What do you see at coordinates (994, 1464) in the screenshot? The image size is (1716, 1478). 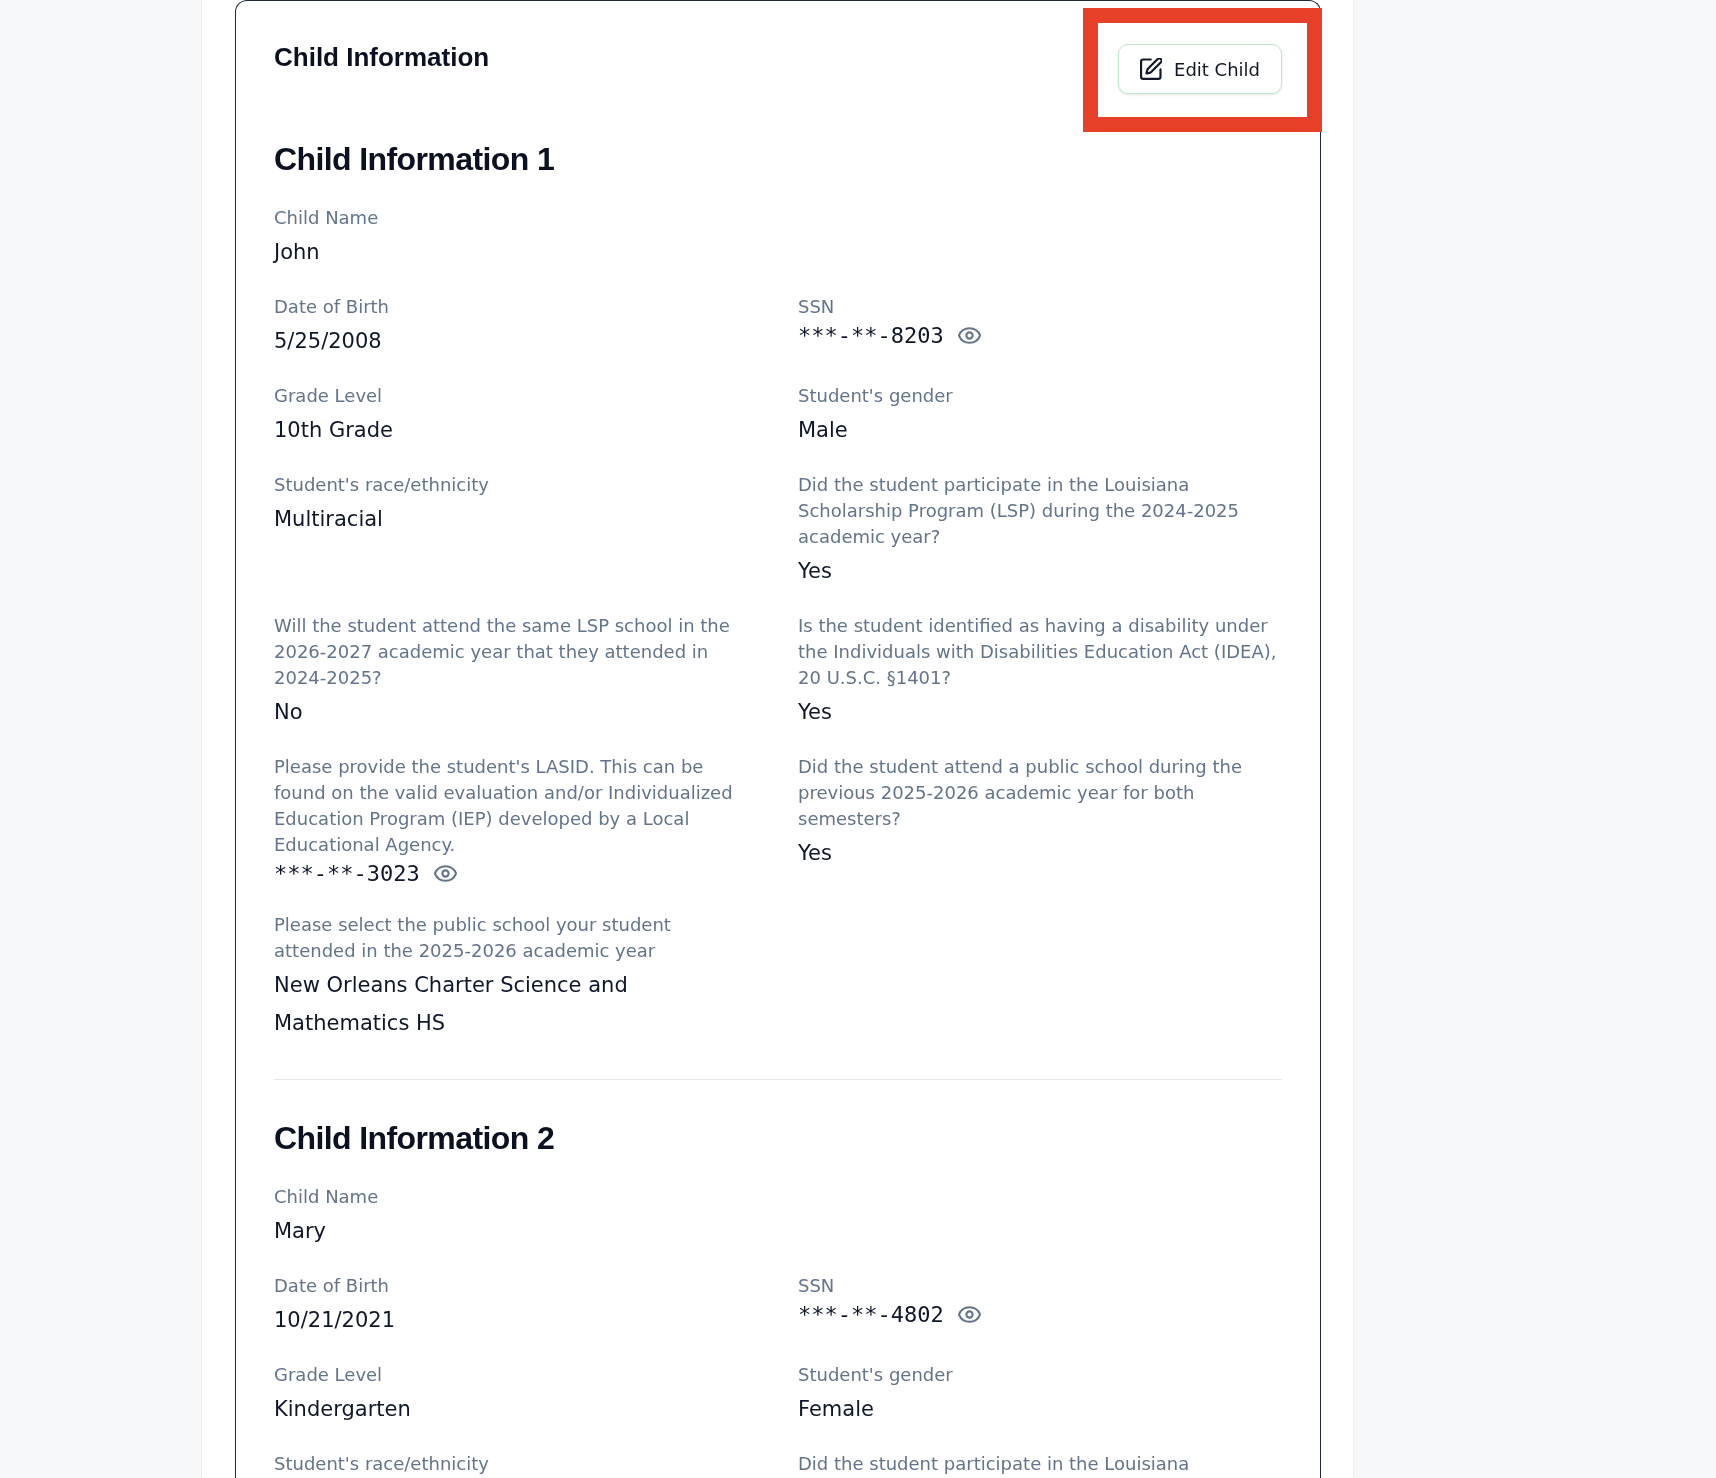 I see `field-label: Did the student participate in the Louisiana` at bounding box center [994, 1464].